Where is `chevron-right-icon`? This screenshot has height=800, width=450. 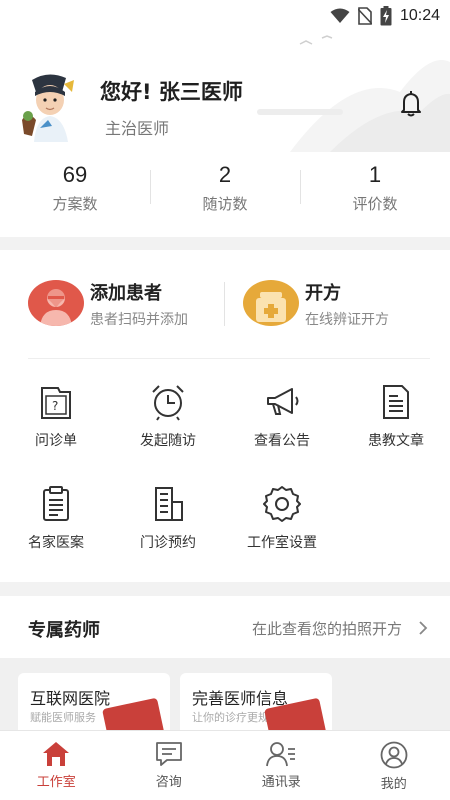
chevron-right-icon is located at coordinates (423, 628).